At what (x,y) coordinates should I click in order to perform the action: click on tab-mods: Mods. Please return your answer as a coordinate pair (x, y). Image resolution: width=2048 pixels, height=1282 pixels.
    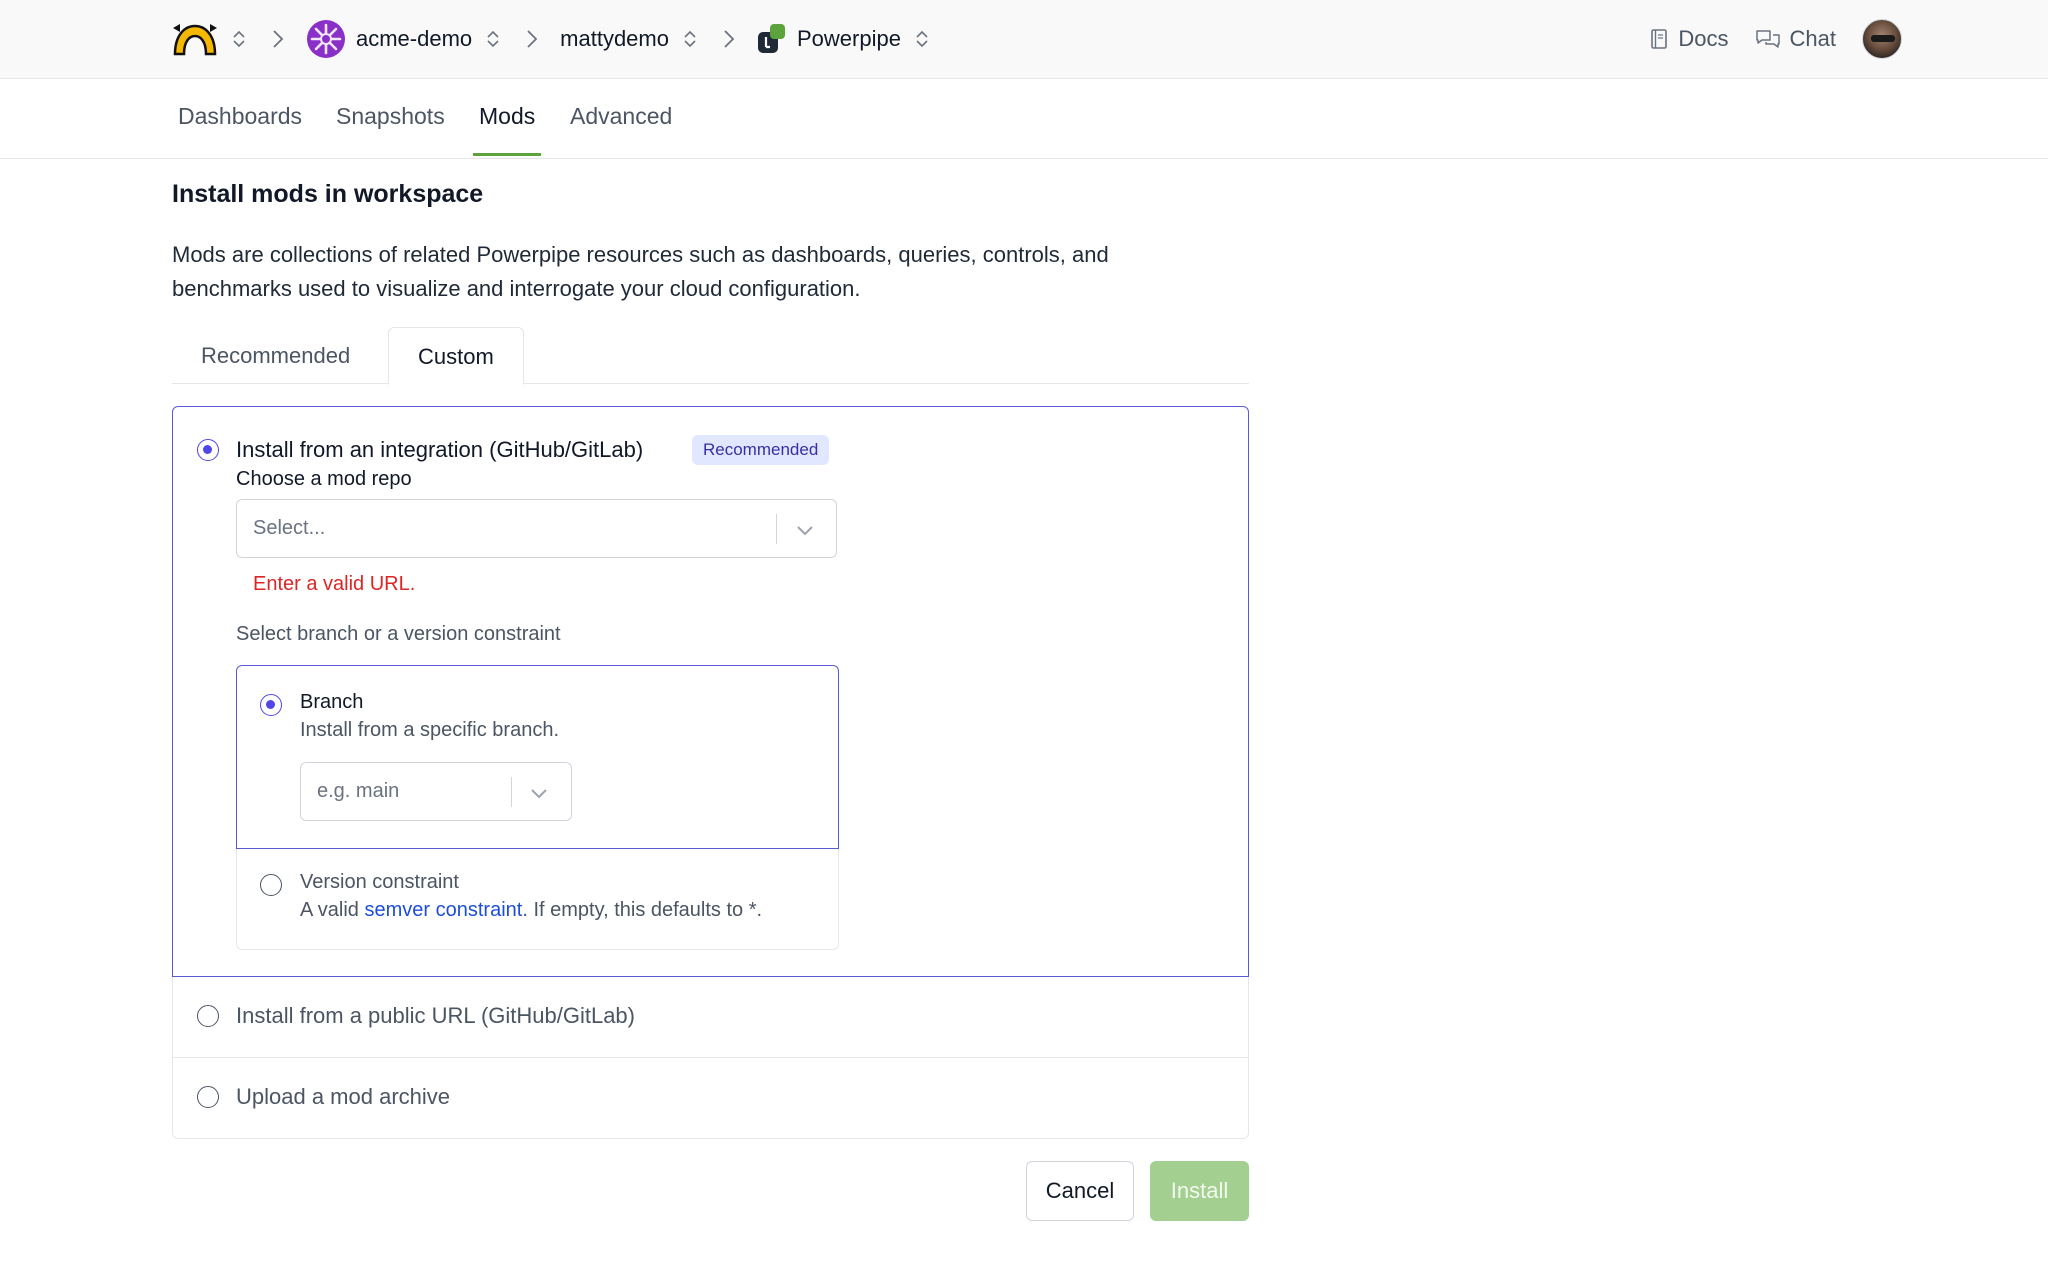
    Looking at the image, I should click on (507, 129).